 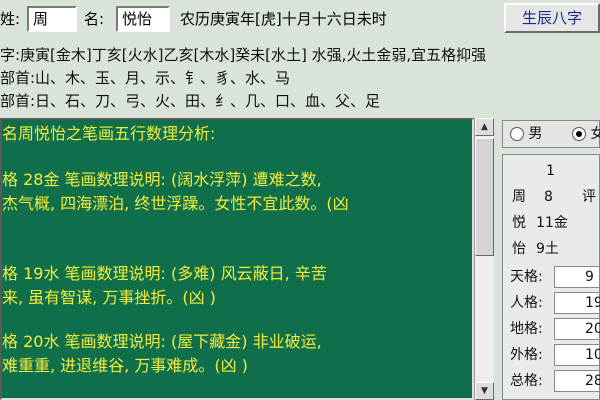 I want to click on grid-value-di: 20, so click(x=577, y=329).